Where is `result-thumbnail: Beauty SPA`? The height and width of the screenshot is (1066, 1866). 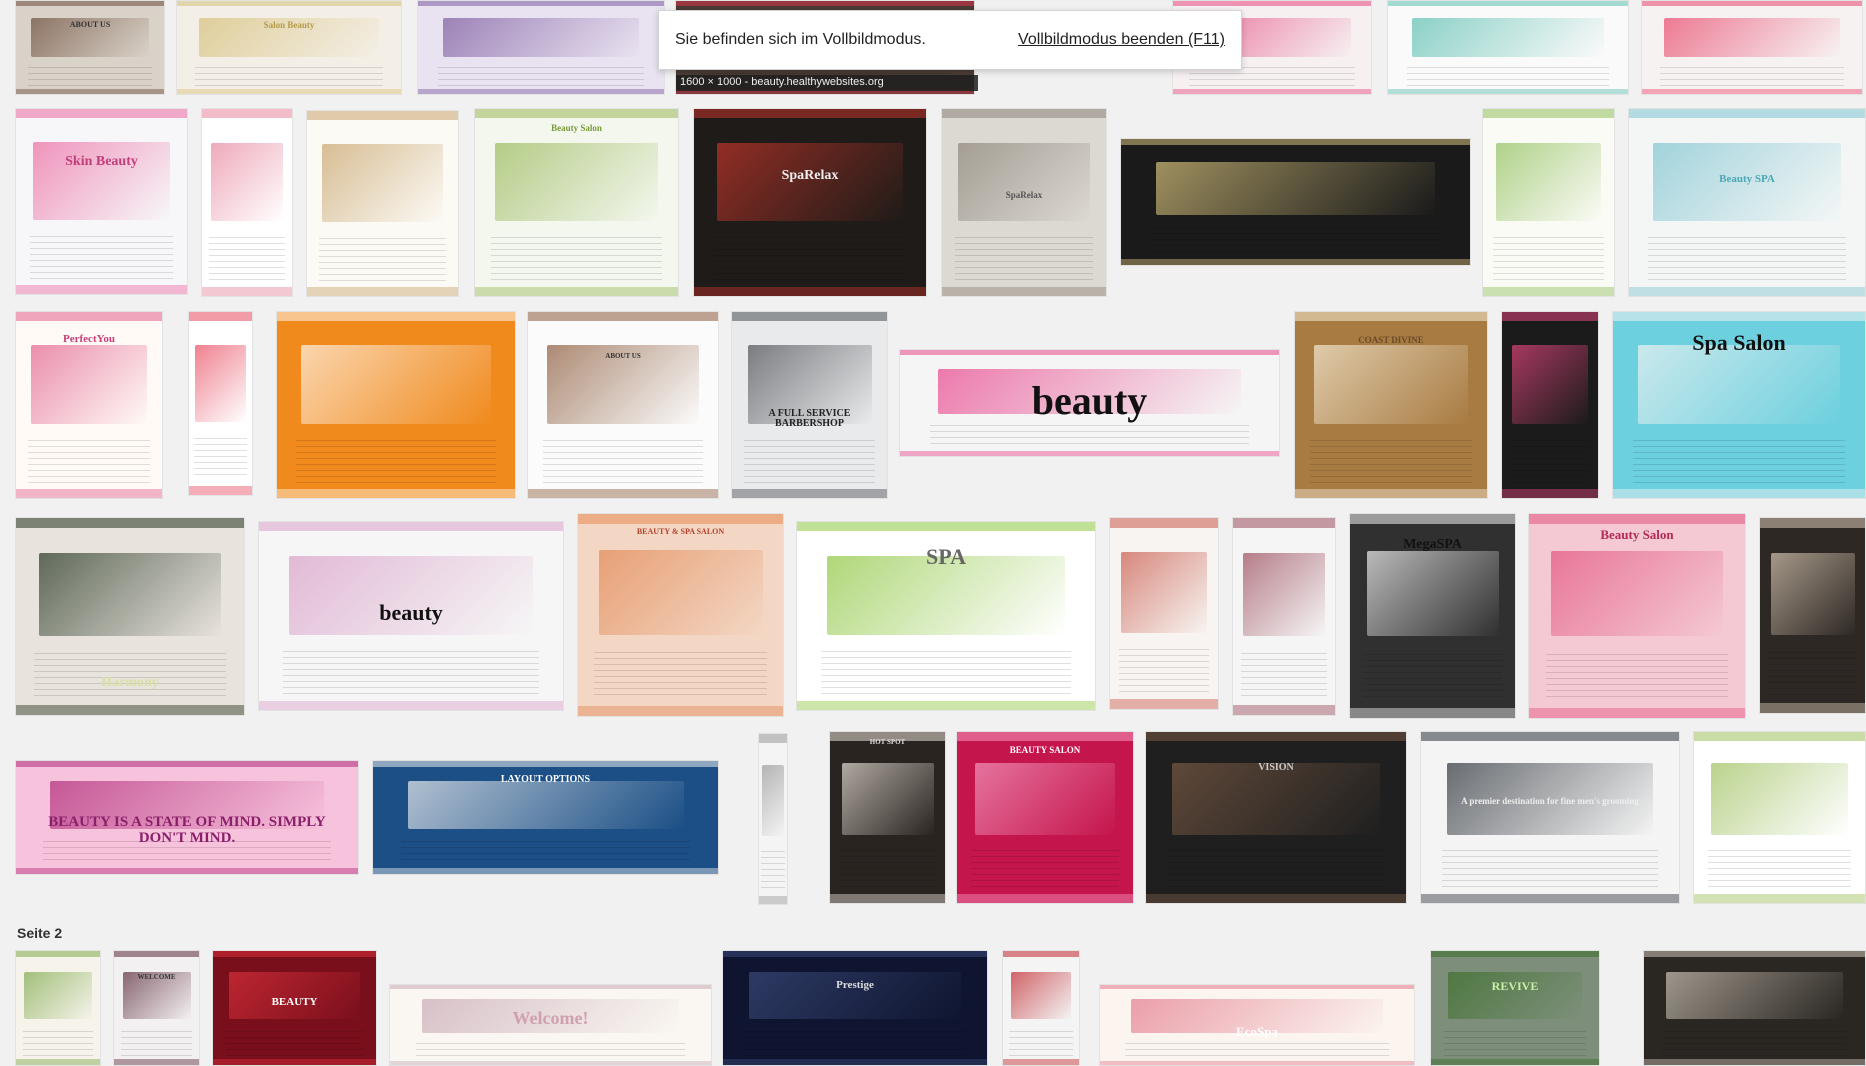 result-thumbnail: Beauty SPA is located at coordinates (1747, 202).